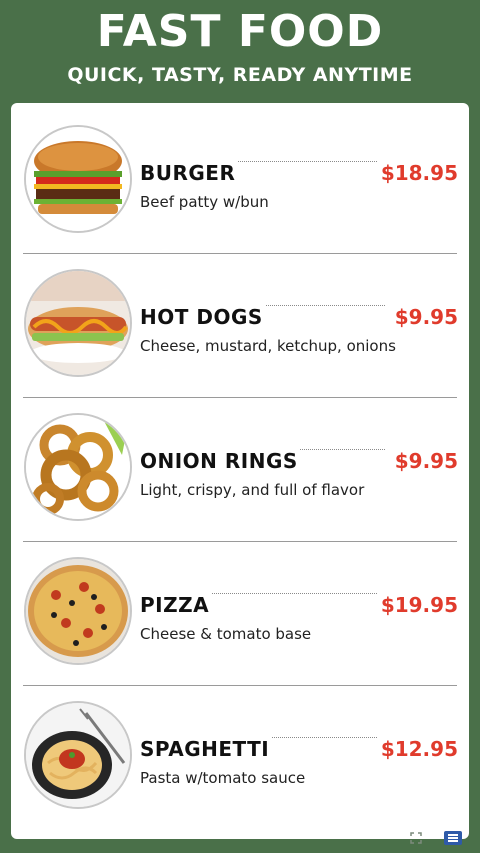 The image size is (480, 853). What do you see at coordinates (453, 838) in the screenshot?
I see `menu-icon` at bounding box center [453, 838].